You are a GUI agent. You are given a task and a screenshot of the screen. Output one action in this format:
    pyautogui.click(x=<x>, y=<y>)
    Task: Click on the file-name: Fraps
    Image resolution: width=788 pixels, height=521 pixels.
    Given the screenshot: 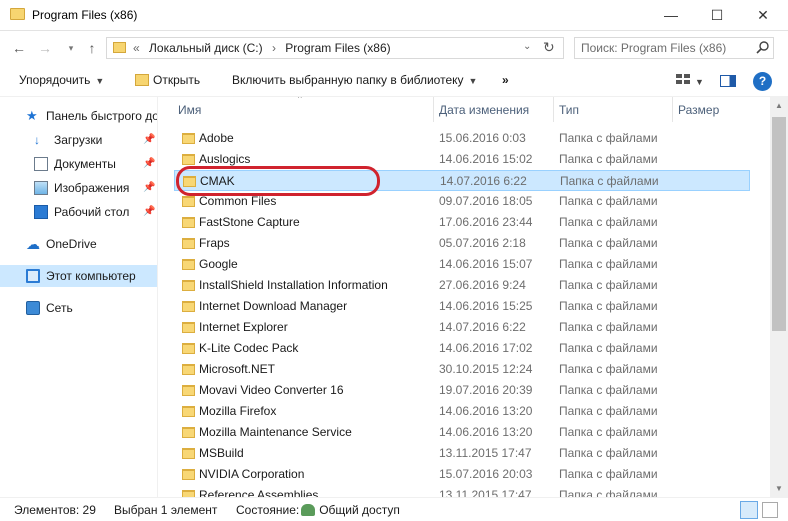 What is the action you would take?
    pyautogui.click(x=214, y=243)
    